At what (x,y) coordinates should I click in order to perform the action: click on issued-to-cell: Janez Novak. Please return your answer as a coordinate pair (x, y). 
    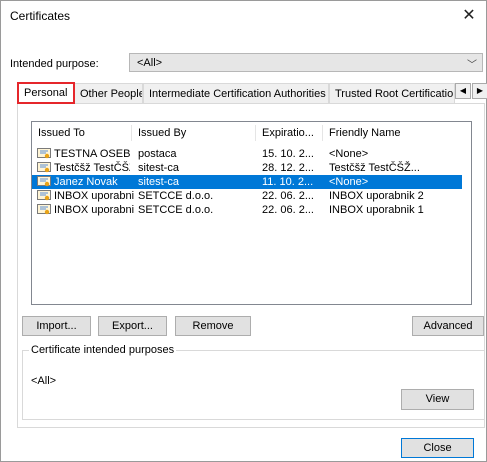
    Looking at the image, I should click on (86, 182).